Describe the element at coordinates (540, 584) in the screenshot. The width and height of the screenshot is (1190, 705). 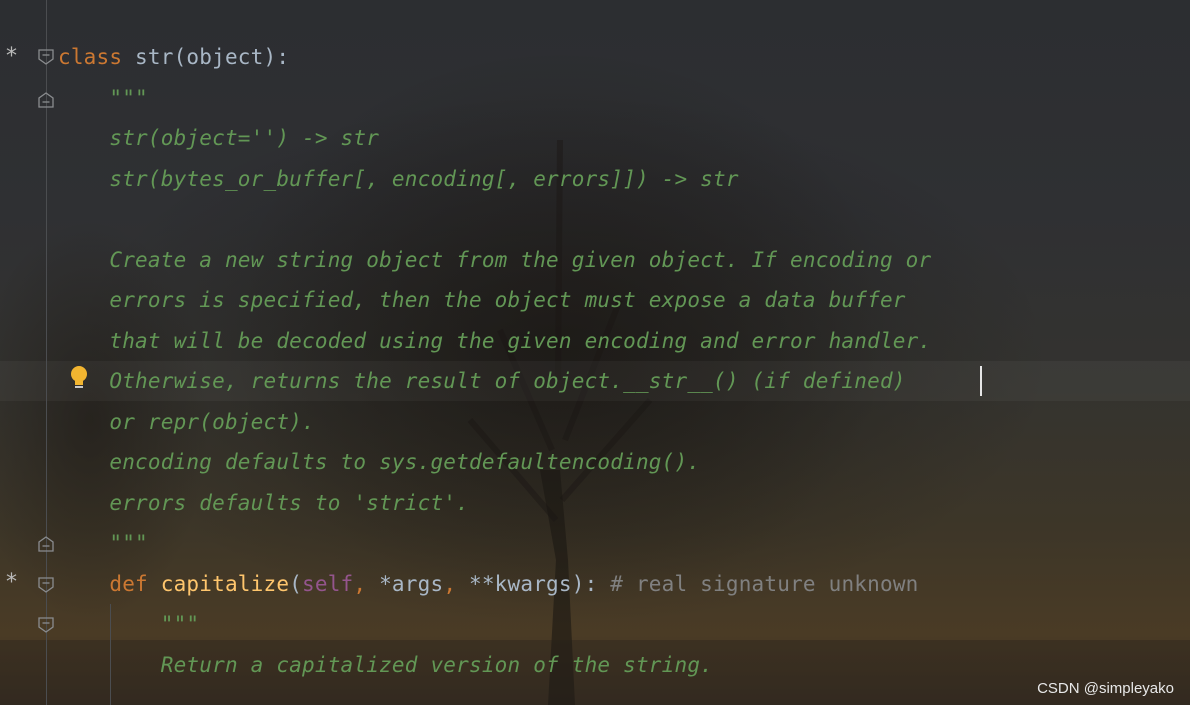
I see `code-token: **kwargs):` at that location.